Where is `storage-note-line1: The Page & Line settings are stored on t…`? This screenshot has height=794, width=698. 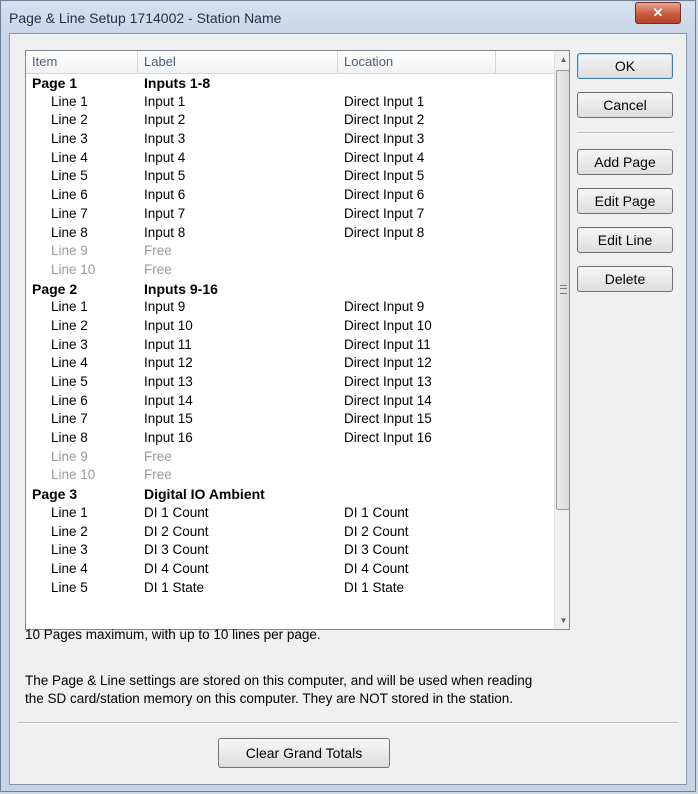 storage-note-line1: The Page & Line settings are stored on t… is located at coordinates (279, 680).